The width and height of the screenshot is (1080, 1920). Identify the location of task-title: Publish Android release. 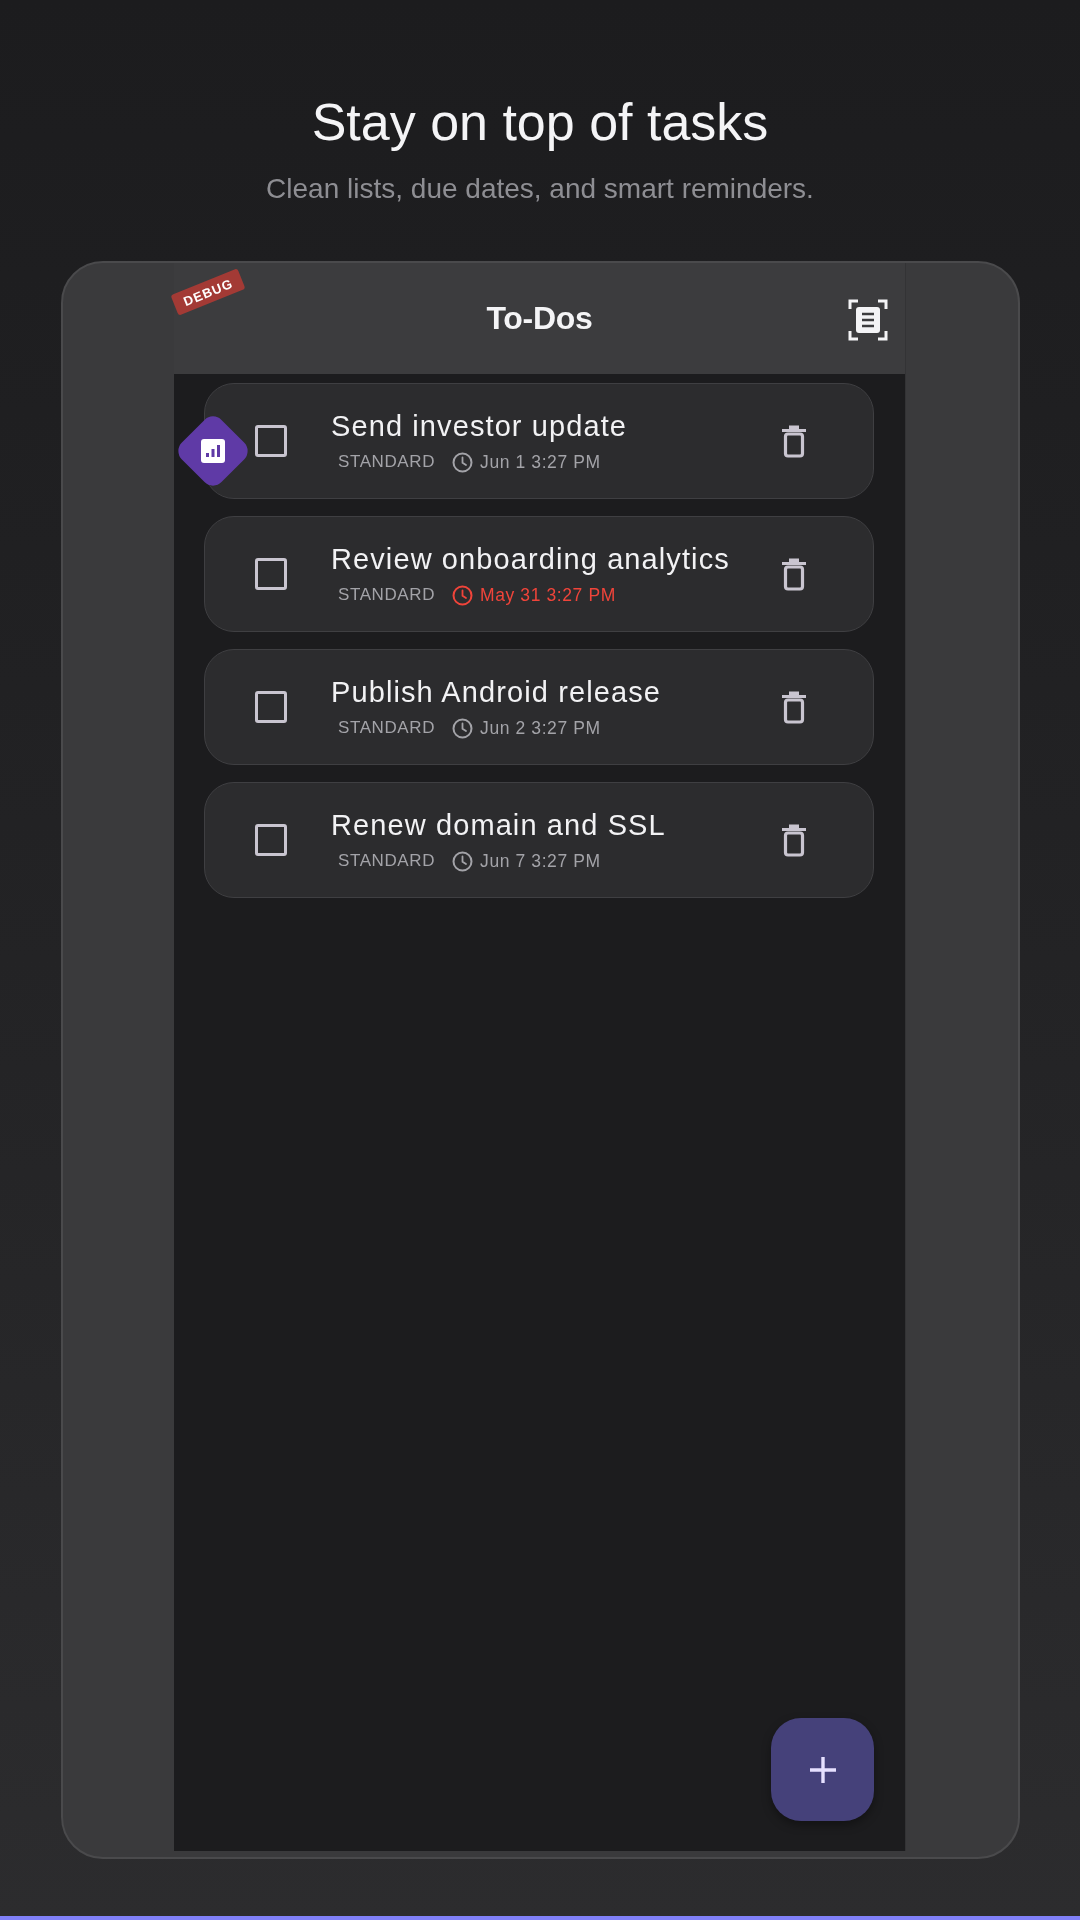
(496, 692).